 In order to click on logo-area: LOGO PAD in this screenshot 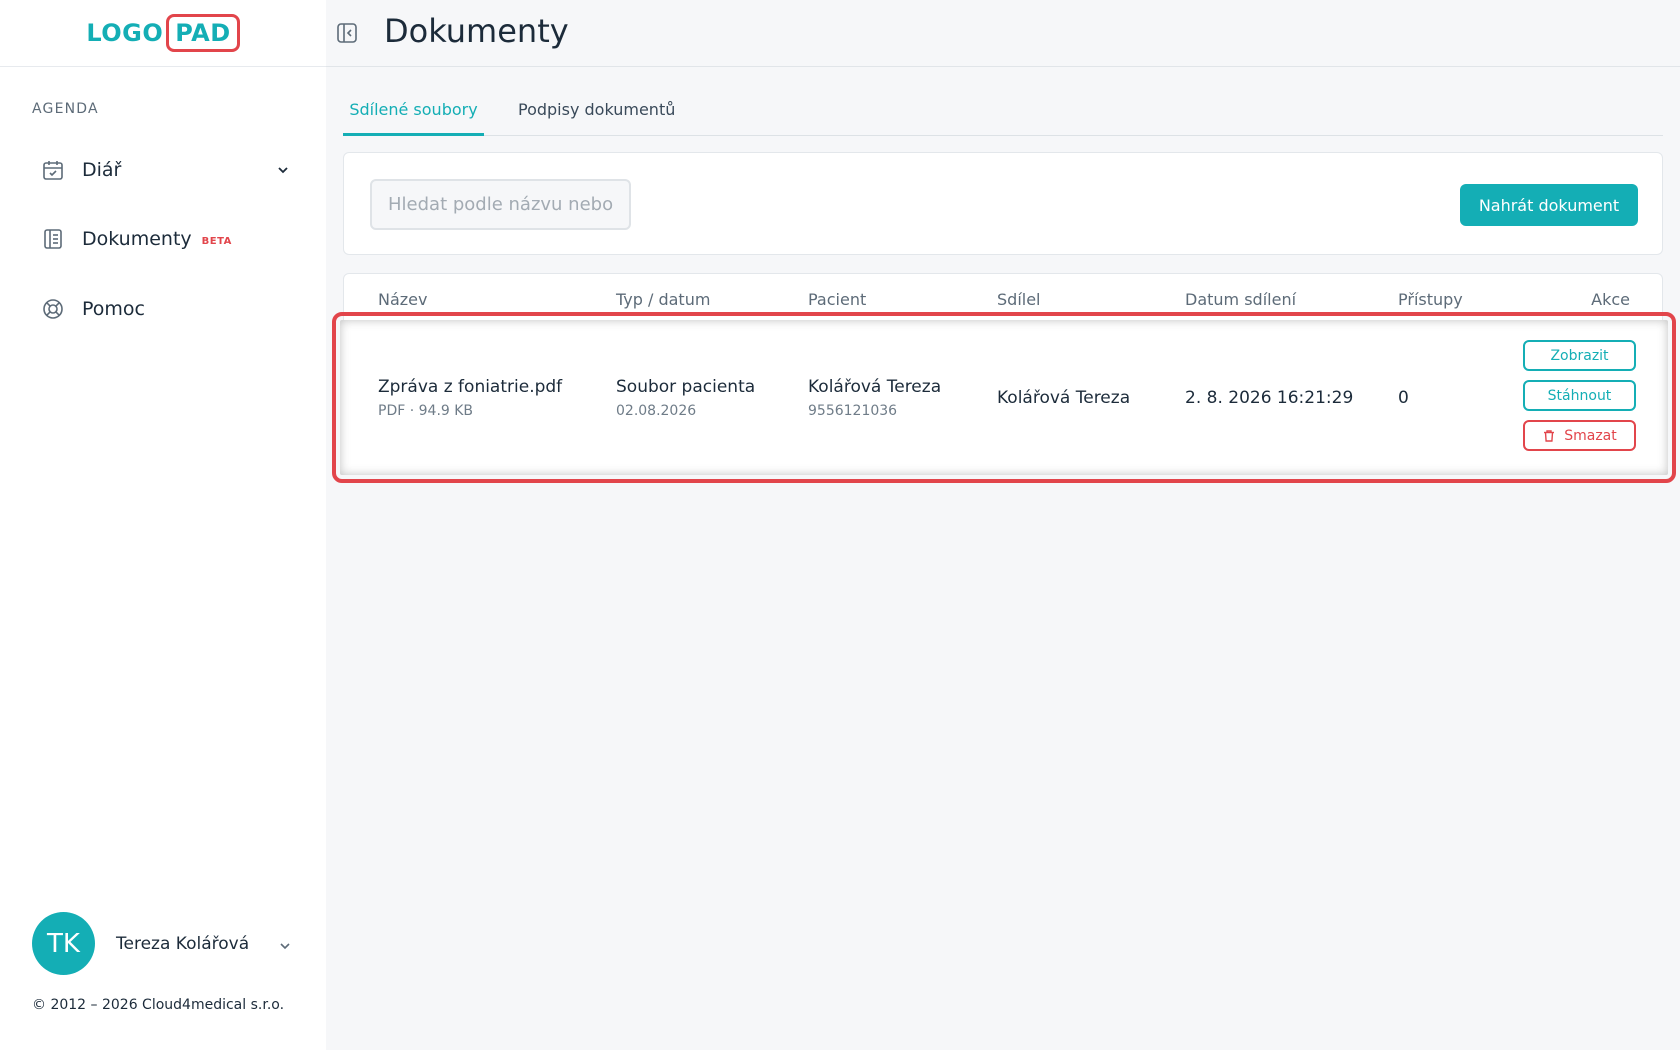, I will do `click(163, 33)`.